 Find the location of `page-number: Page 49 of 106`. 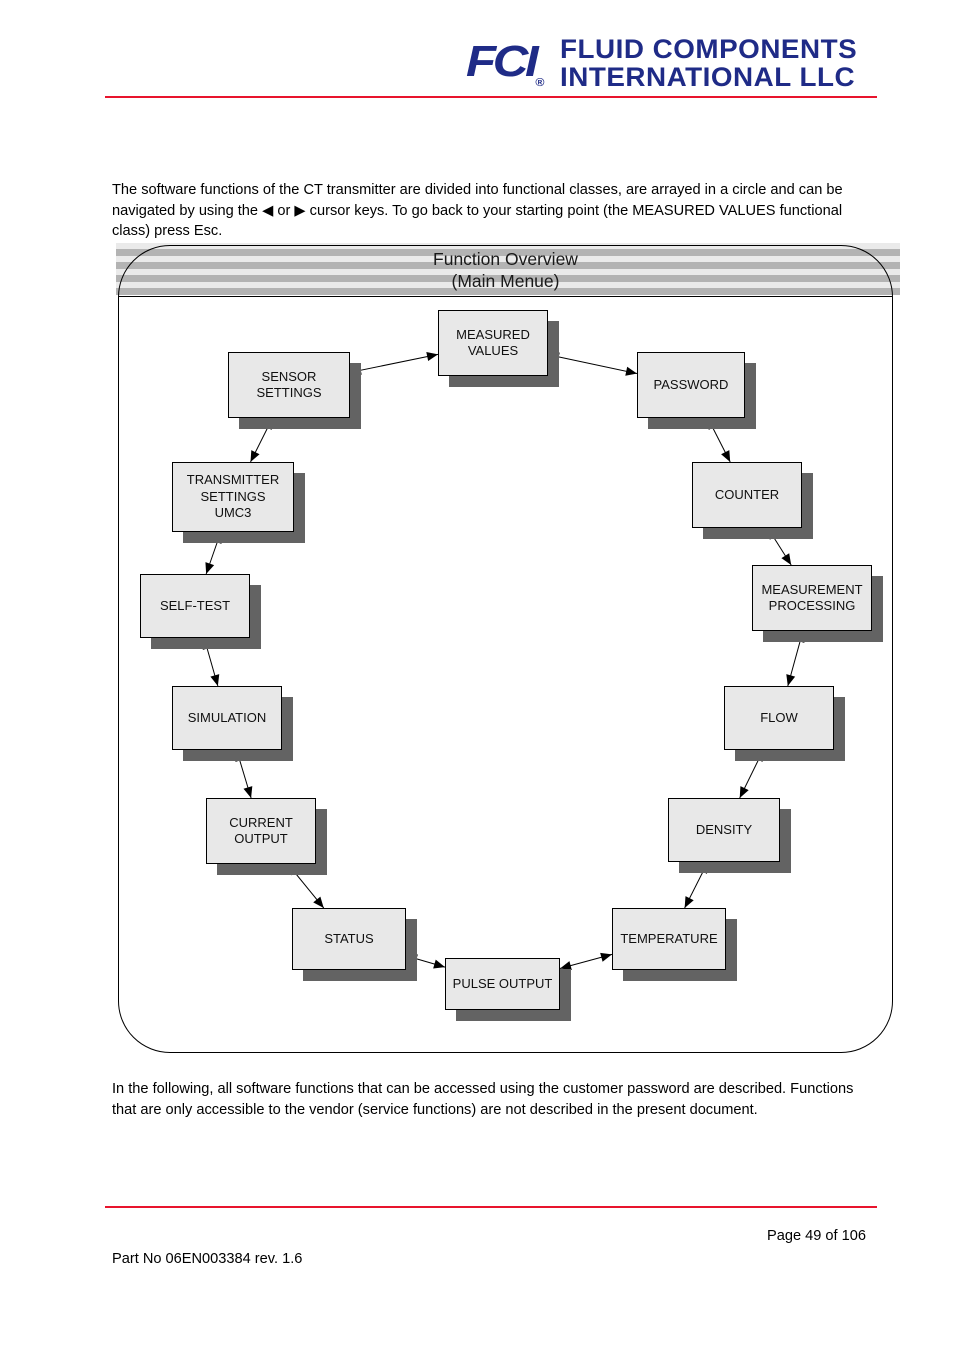

page-number: Page 49 of 106 is located at coordinates (816, 1236).